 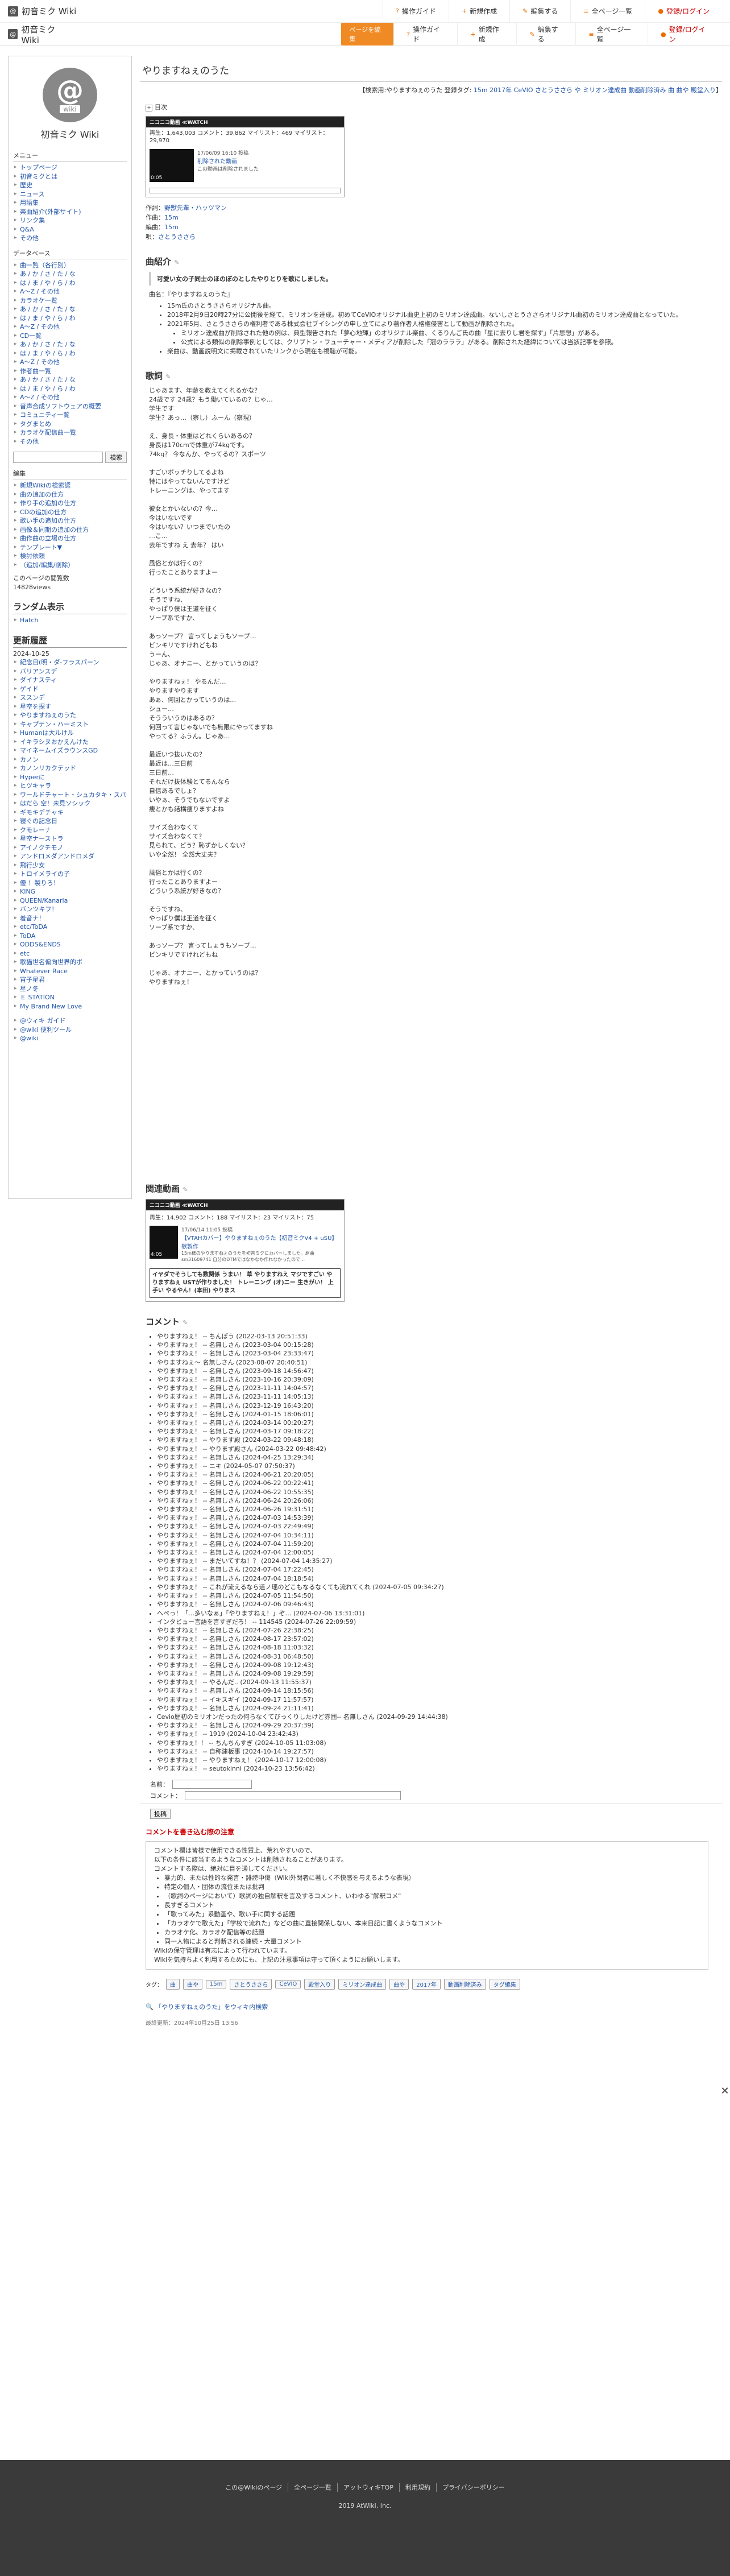 What do you see at coordinates (70, 415) in the screenshot?
I see `sidebar-db-item: コミュニティ一覧` at bounding box center [70, 415].